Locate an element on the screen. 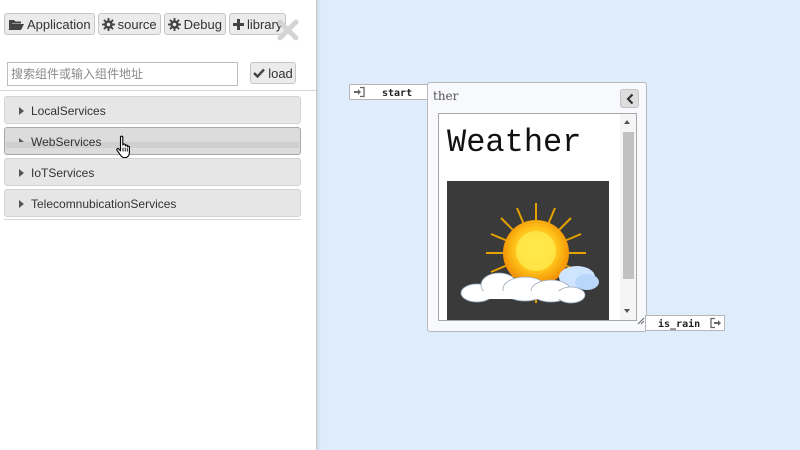  output-port-is-rain: is_rain is located at coordinates (685, 323).